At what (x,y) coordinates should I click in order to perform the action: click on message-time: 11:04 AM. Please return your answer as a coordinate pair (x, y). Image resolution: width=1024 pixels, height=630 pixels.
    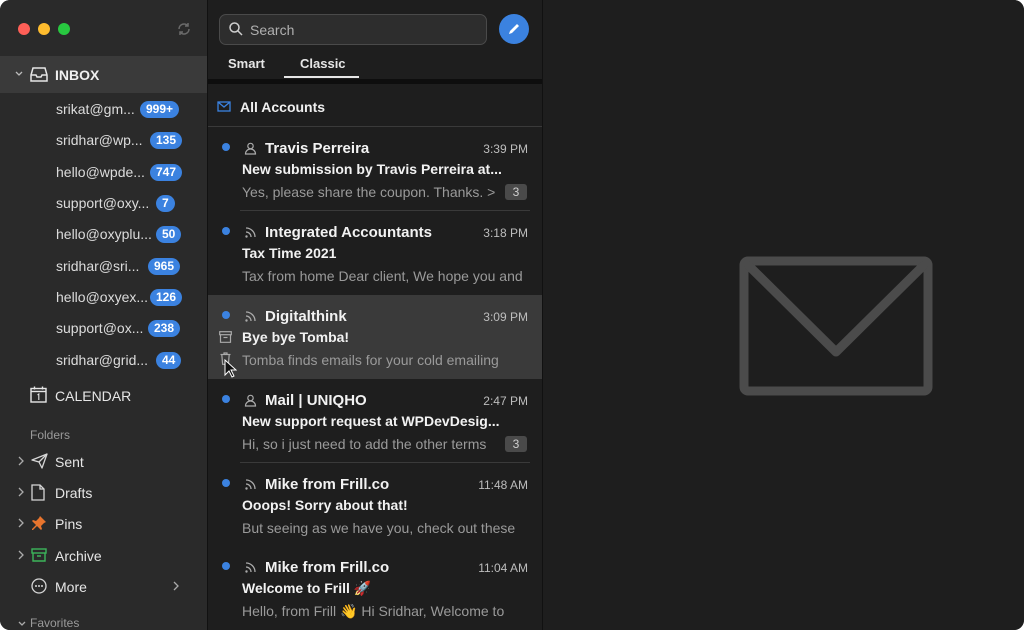
    Looking at the image, I should click on (503, 568).